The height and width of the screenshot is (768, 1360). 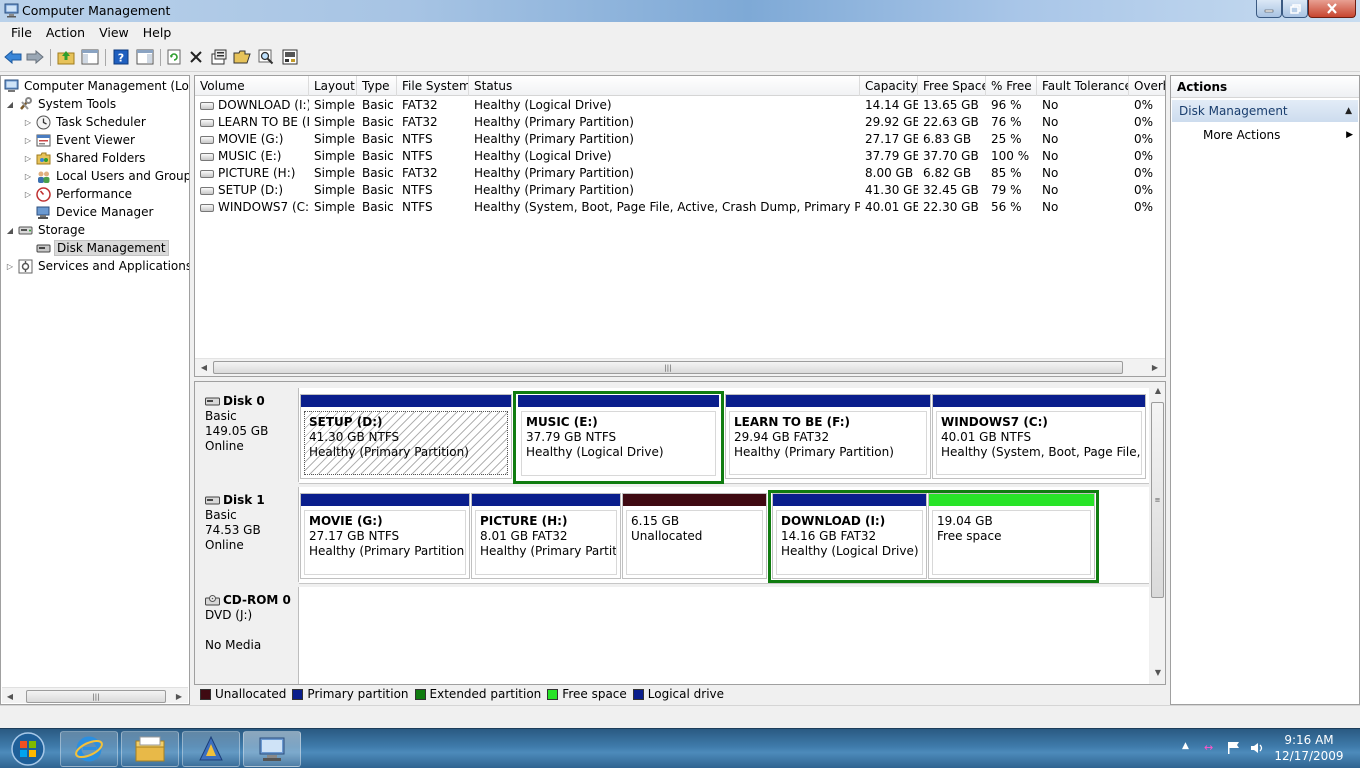 What do you see at coordinates (247, 635) in the screenshot?
I see `cdrom-0-label: CD-ROM 0 DVD (J:) No Media` at bounding box center [247, 635].